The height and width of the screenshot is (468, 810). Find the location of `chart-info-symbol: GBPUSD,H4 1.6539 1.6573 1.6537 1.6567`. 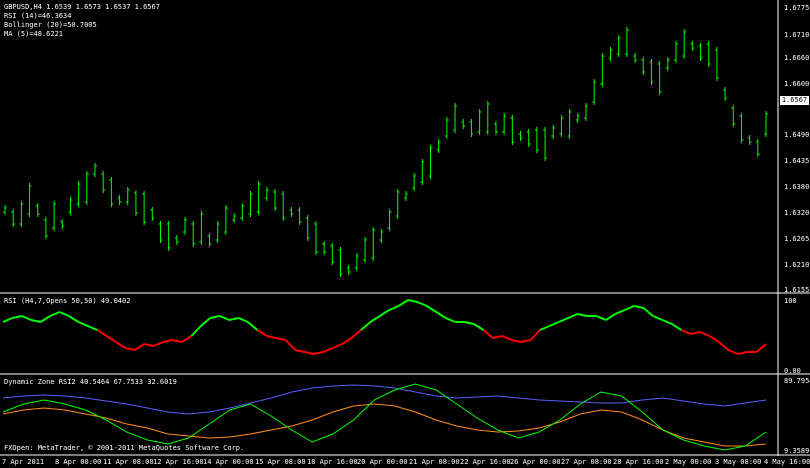

chart-info-symbol: GBPUSD,H4 1.6539 1.6573 1.6537 1.6567 is located at coordinates (82, 7).